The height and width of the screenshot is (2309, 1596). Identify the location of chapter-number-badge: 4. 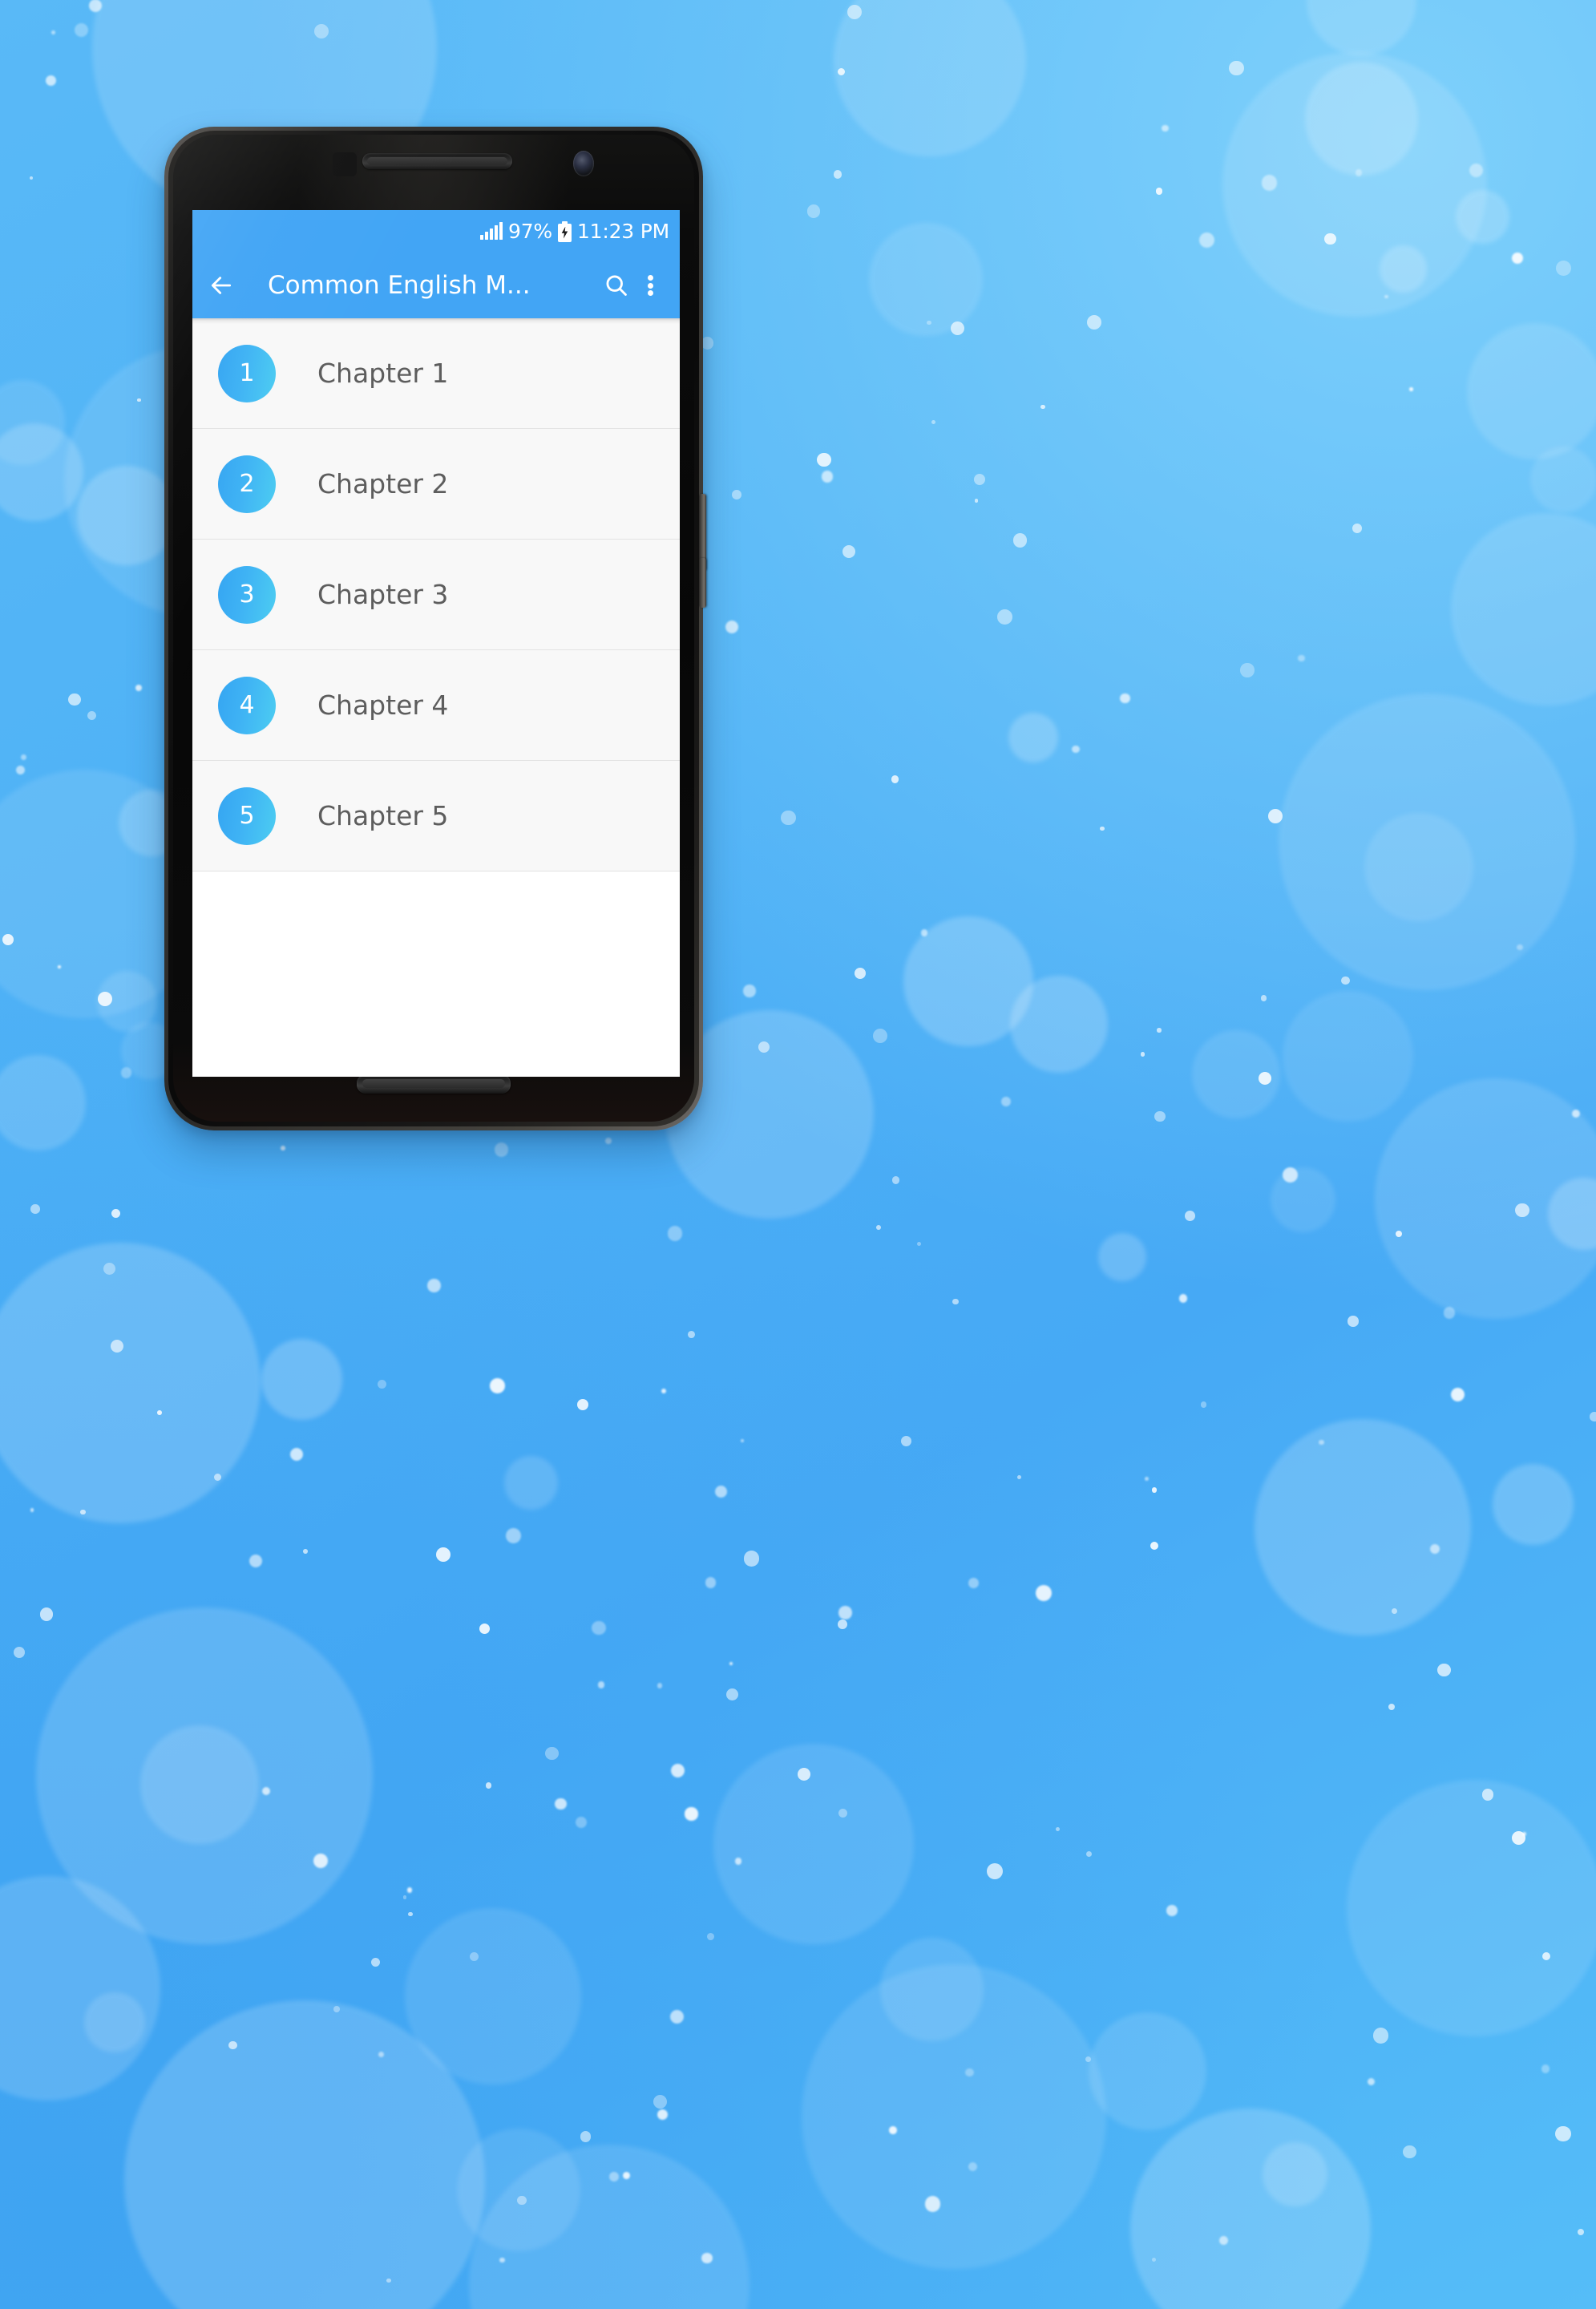
(247, 705).